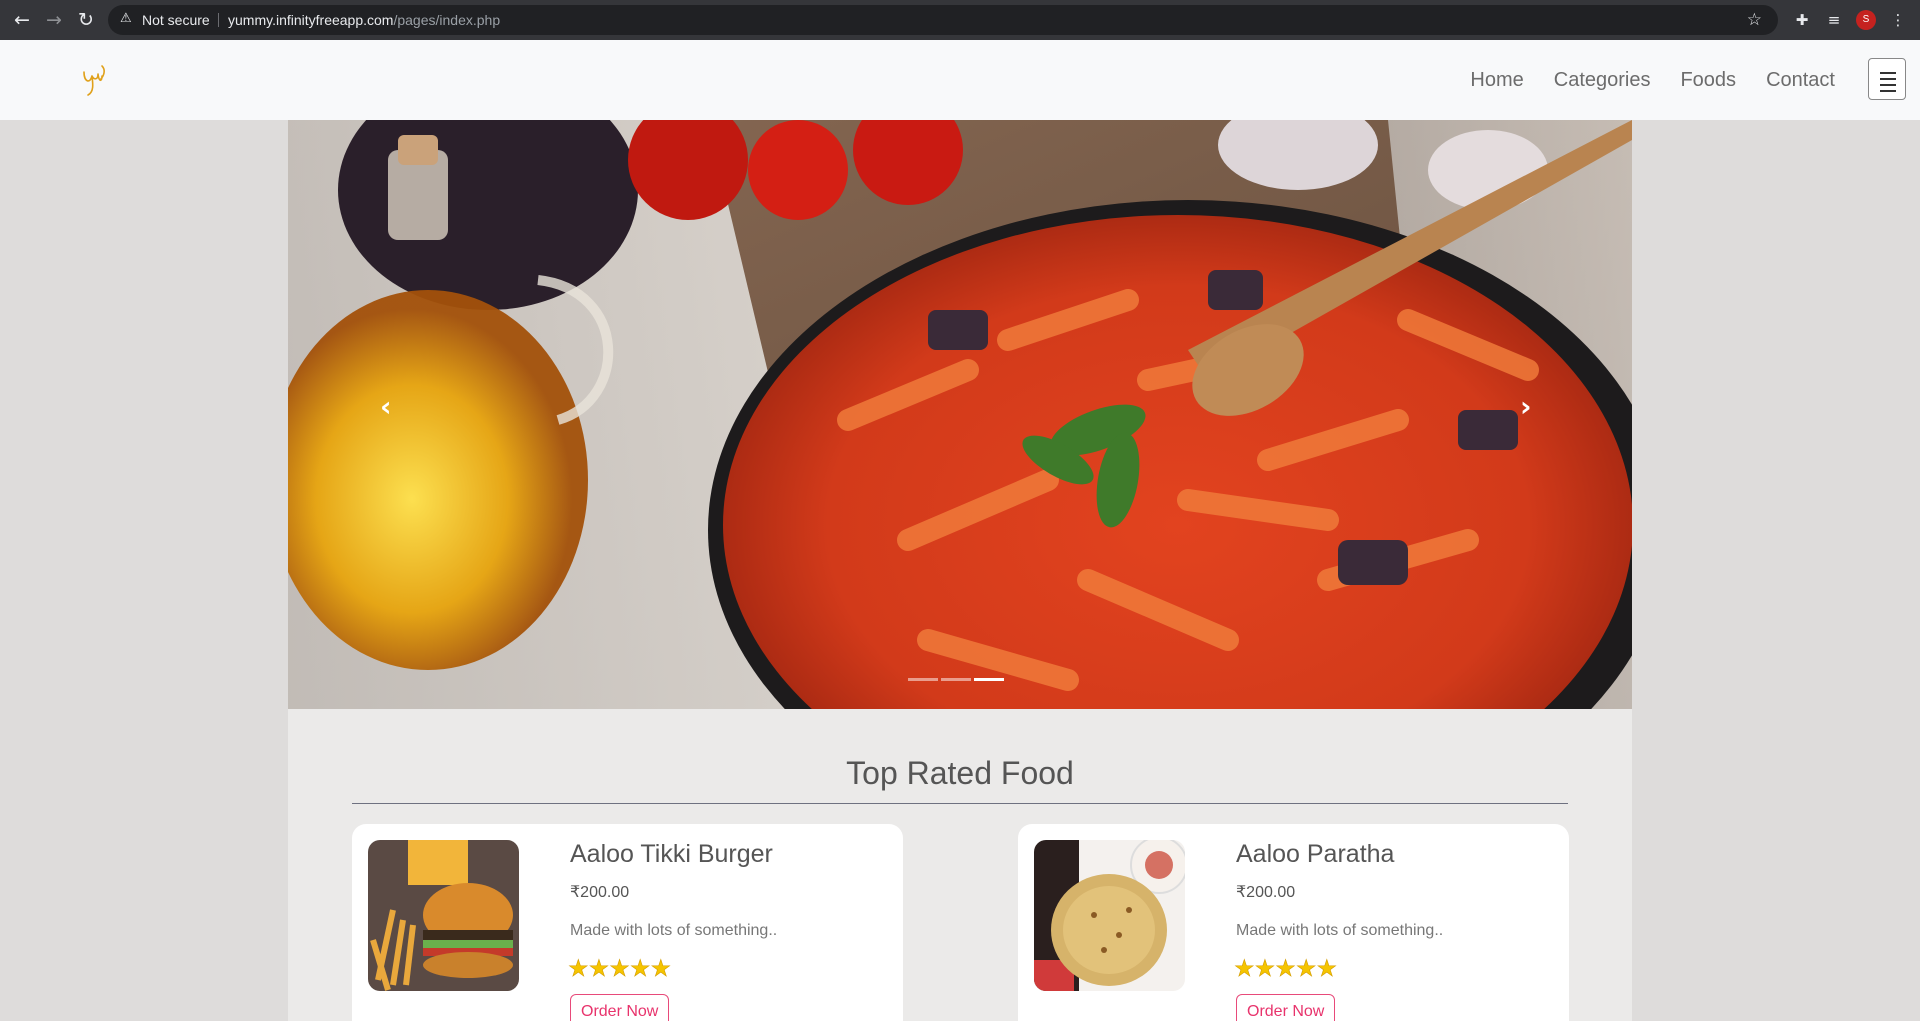 The width and height of the screenshot is (1920, 1021). I want to click on url-host: yummy.infinityfreeapp.com, so click(311, 20).